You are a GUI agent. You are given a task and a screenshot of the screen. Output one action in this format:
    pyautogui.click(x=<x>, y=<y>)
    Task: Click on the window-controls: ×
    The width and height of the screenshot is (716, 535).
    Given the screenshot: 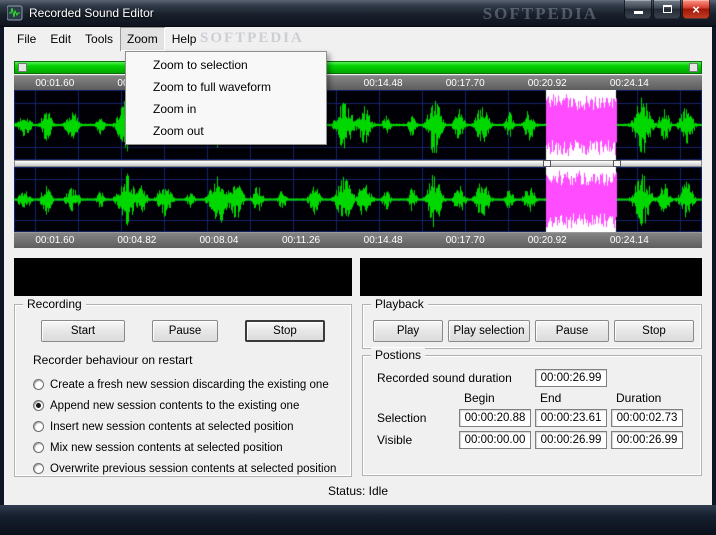 What is the action you would take?
    pyautogui.click(x=666, y=9)
    